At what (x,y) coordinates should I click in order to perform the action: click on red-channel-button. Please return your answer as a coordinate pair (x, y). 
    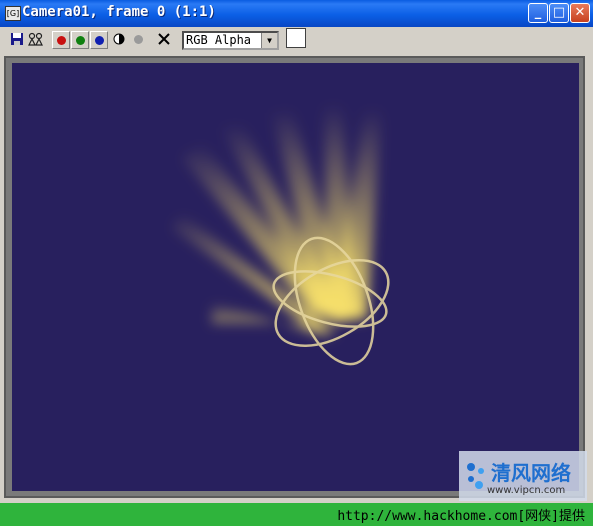
    Looking at the image, I should click on (61, 40).